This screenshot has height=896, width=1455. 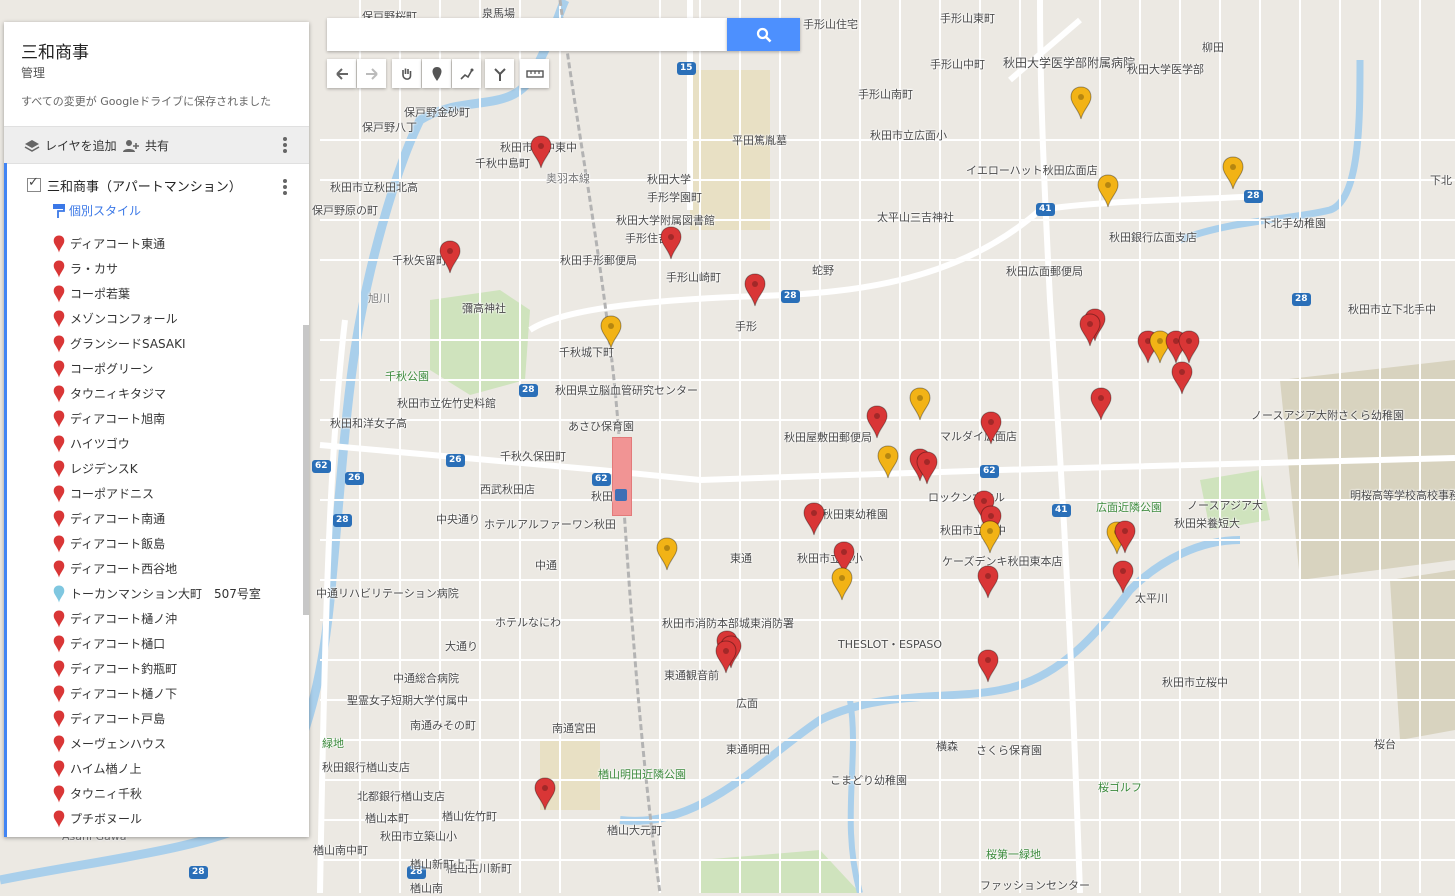 What do you see at coordinates (387, 593) in the screenshot?
I see `map-place-label: 中通リハビリテーション病院` at bounding box center [387, 593].